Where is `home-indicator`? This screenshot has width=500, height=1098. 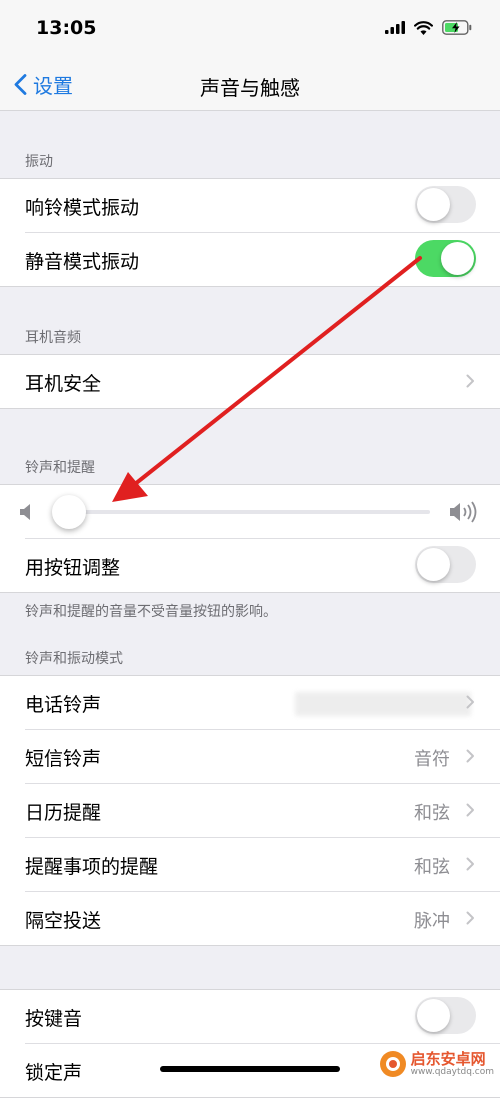 home-indicator is located at coordinates (250, 1069).